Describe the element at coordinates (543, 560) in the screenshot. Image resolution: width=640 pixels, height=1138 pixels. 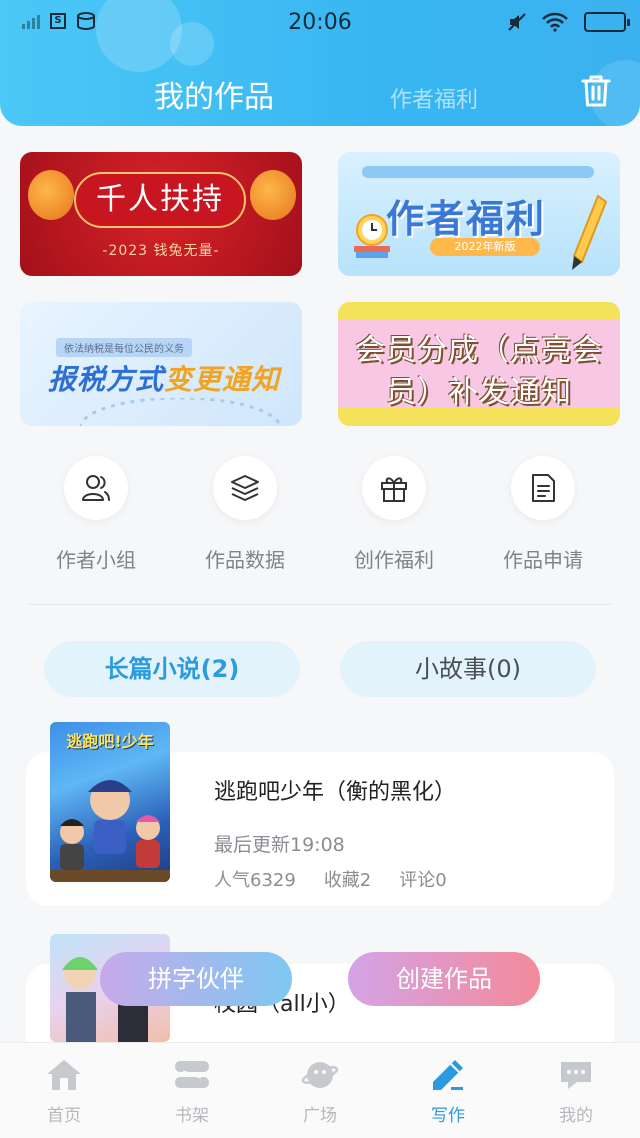
I see `shortcut-label: 作品申请` at that location.